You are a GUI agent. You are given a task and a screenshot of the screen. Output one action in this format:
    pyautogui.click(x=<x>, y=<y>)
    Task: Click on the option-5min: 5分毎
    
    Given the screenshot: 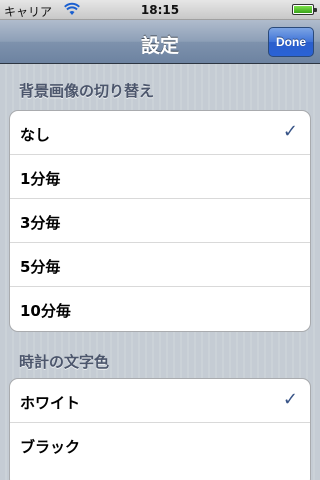 What is the action you would take?
    pyautogui.click(x=160, y=265)
    